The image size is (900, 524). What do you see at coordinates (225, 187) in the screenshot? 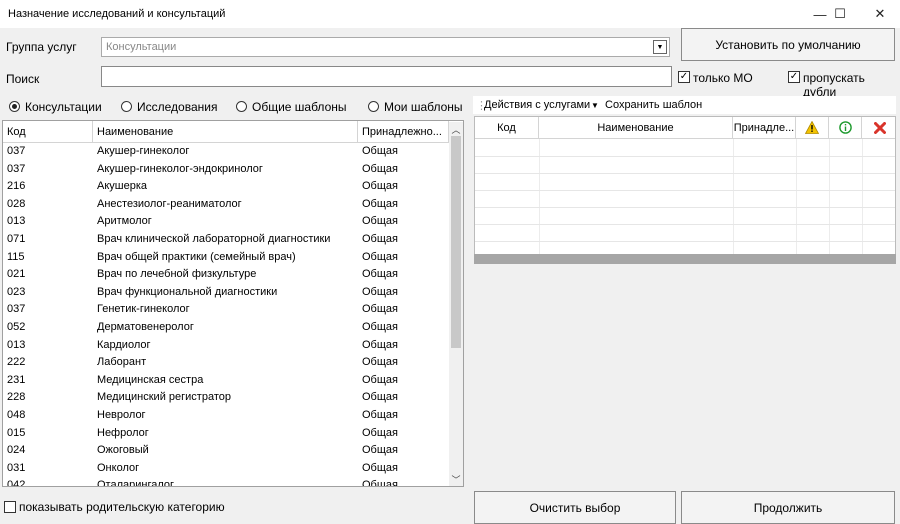
I see `table-row: 216 Акушерка Общая` at bounding box center [225, 187].